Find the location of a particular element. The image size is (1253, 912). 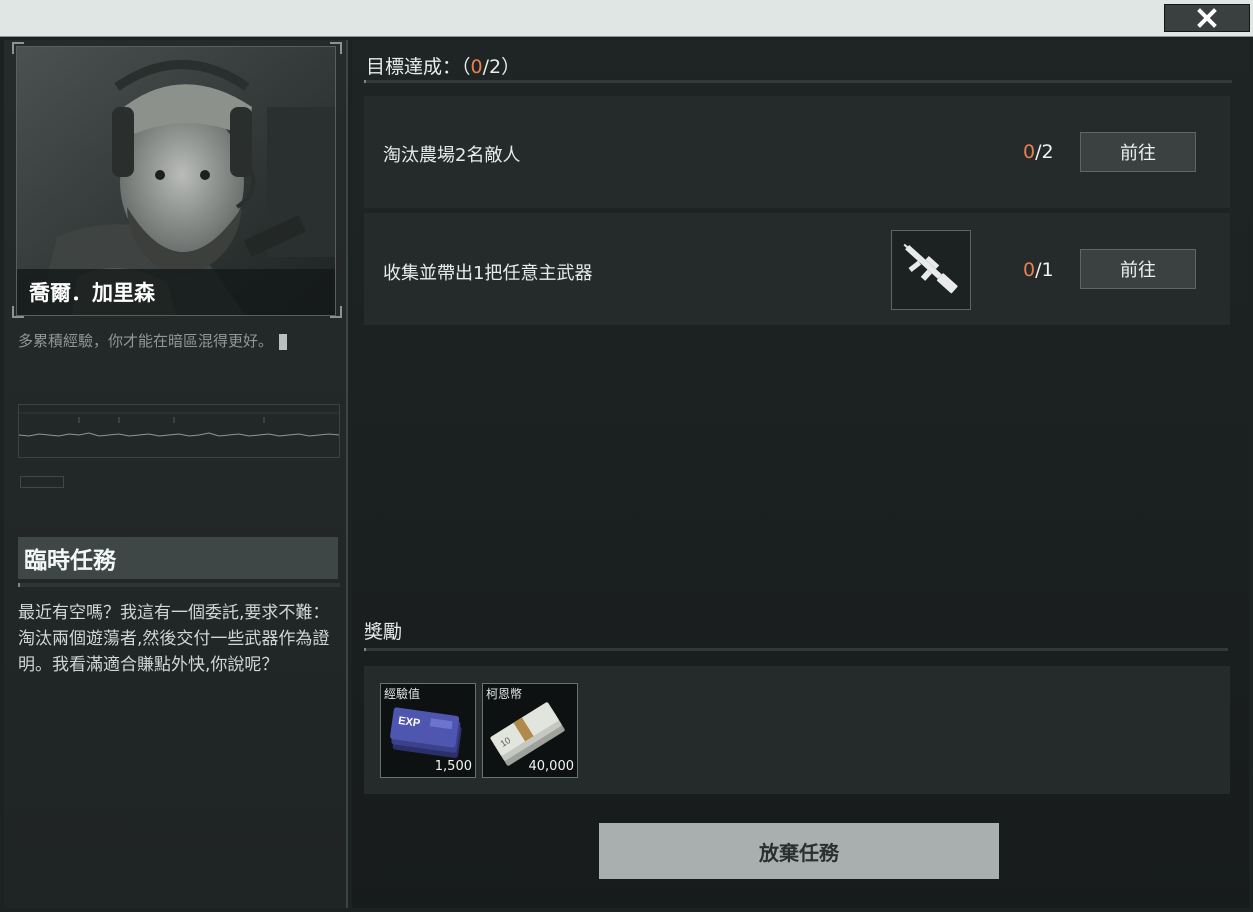

close-button is located at coordinates (1207, 18).